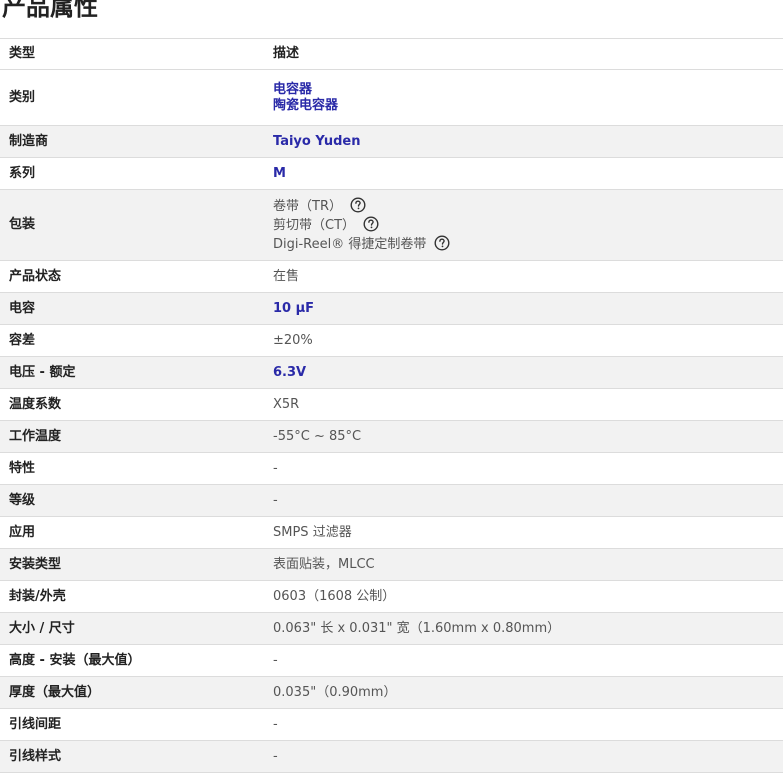 The height and width of the screenshot is (783, 783). Describe the element at coordinates (528, 206) in the screenshot. I see `packaging-option-tr: 卷带（TR）` at that location.